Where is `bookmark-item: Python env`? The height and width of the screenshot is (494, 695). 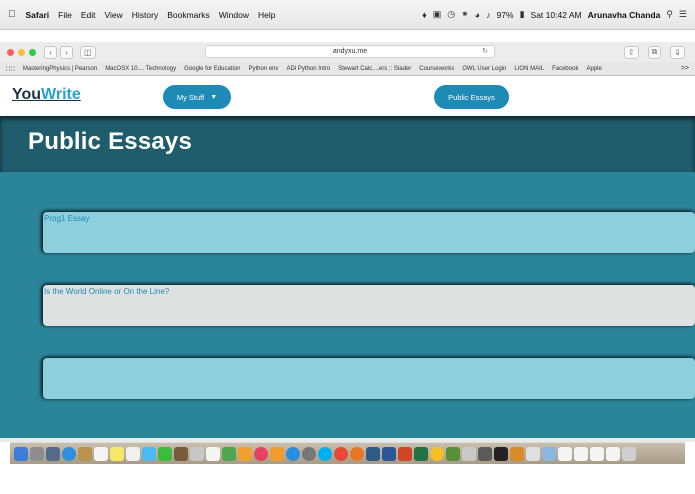 bookmark-item: Python env is located at coordinates (264, 69).